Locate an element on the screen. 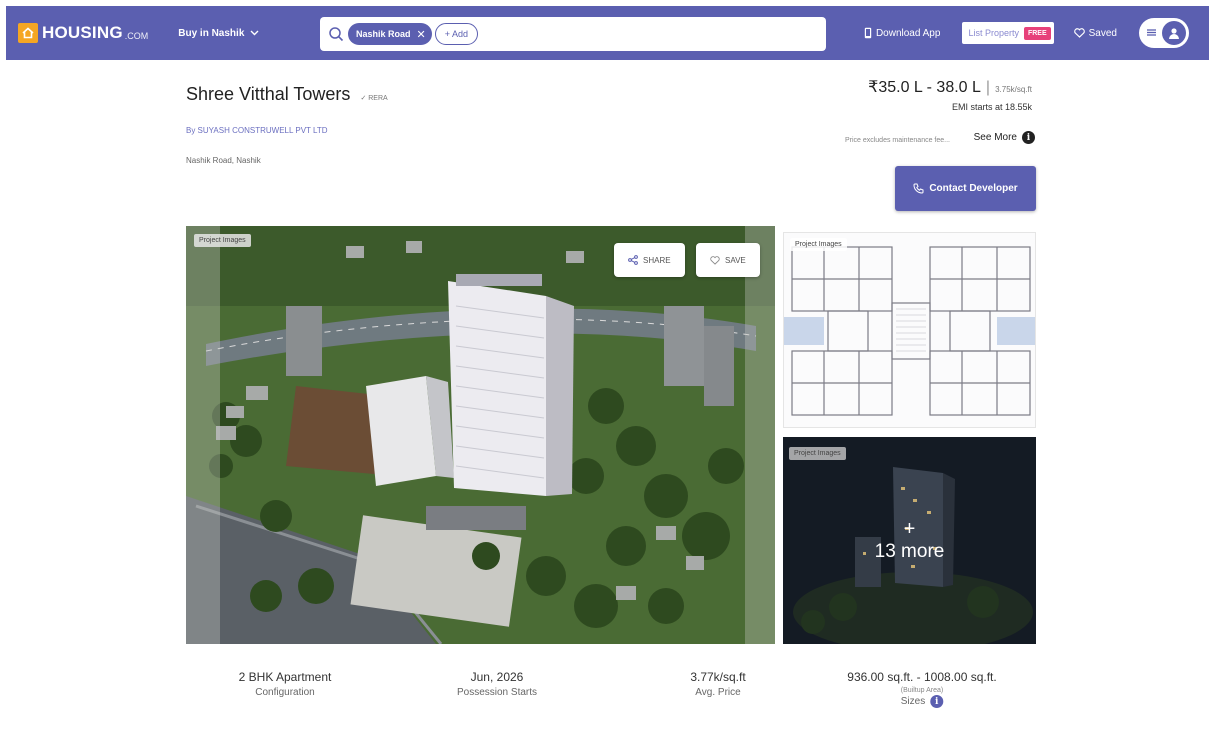 The image size is (1215, 744). house-logo-icon is located at coordinates (28, 33).